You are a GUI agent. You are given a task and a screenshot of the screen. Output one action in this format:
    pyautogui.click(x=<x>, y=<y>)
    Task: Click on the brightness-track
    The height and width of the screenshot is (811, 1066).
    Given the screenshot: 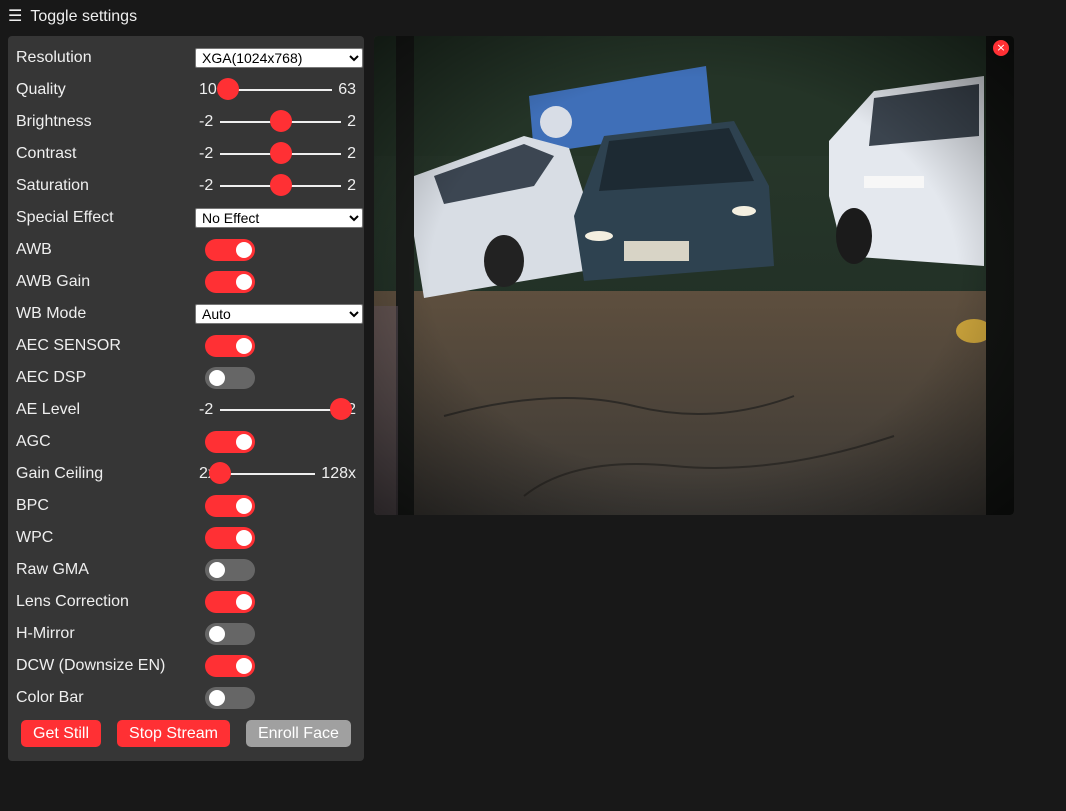 What is the action you would take?
    pyautogui.click(x=281, y=121)
    